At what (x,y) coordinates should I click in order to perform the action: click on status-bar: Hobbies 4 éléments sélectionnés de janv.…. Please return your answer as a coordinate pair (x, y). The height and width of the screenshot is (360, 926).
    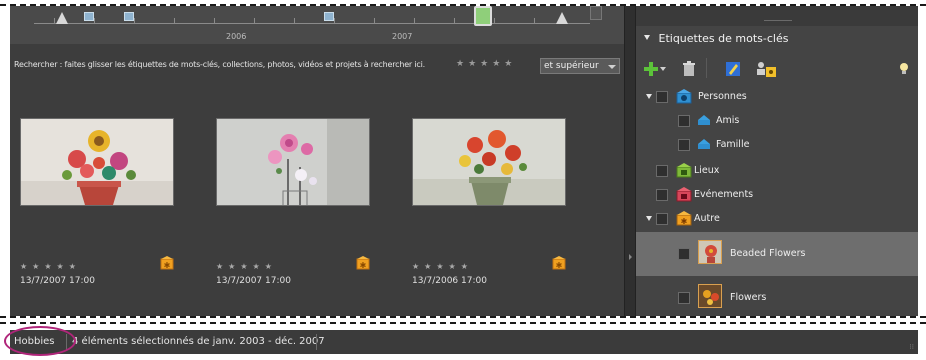
    Looking at the image, I should click on (464, 342).